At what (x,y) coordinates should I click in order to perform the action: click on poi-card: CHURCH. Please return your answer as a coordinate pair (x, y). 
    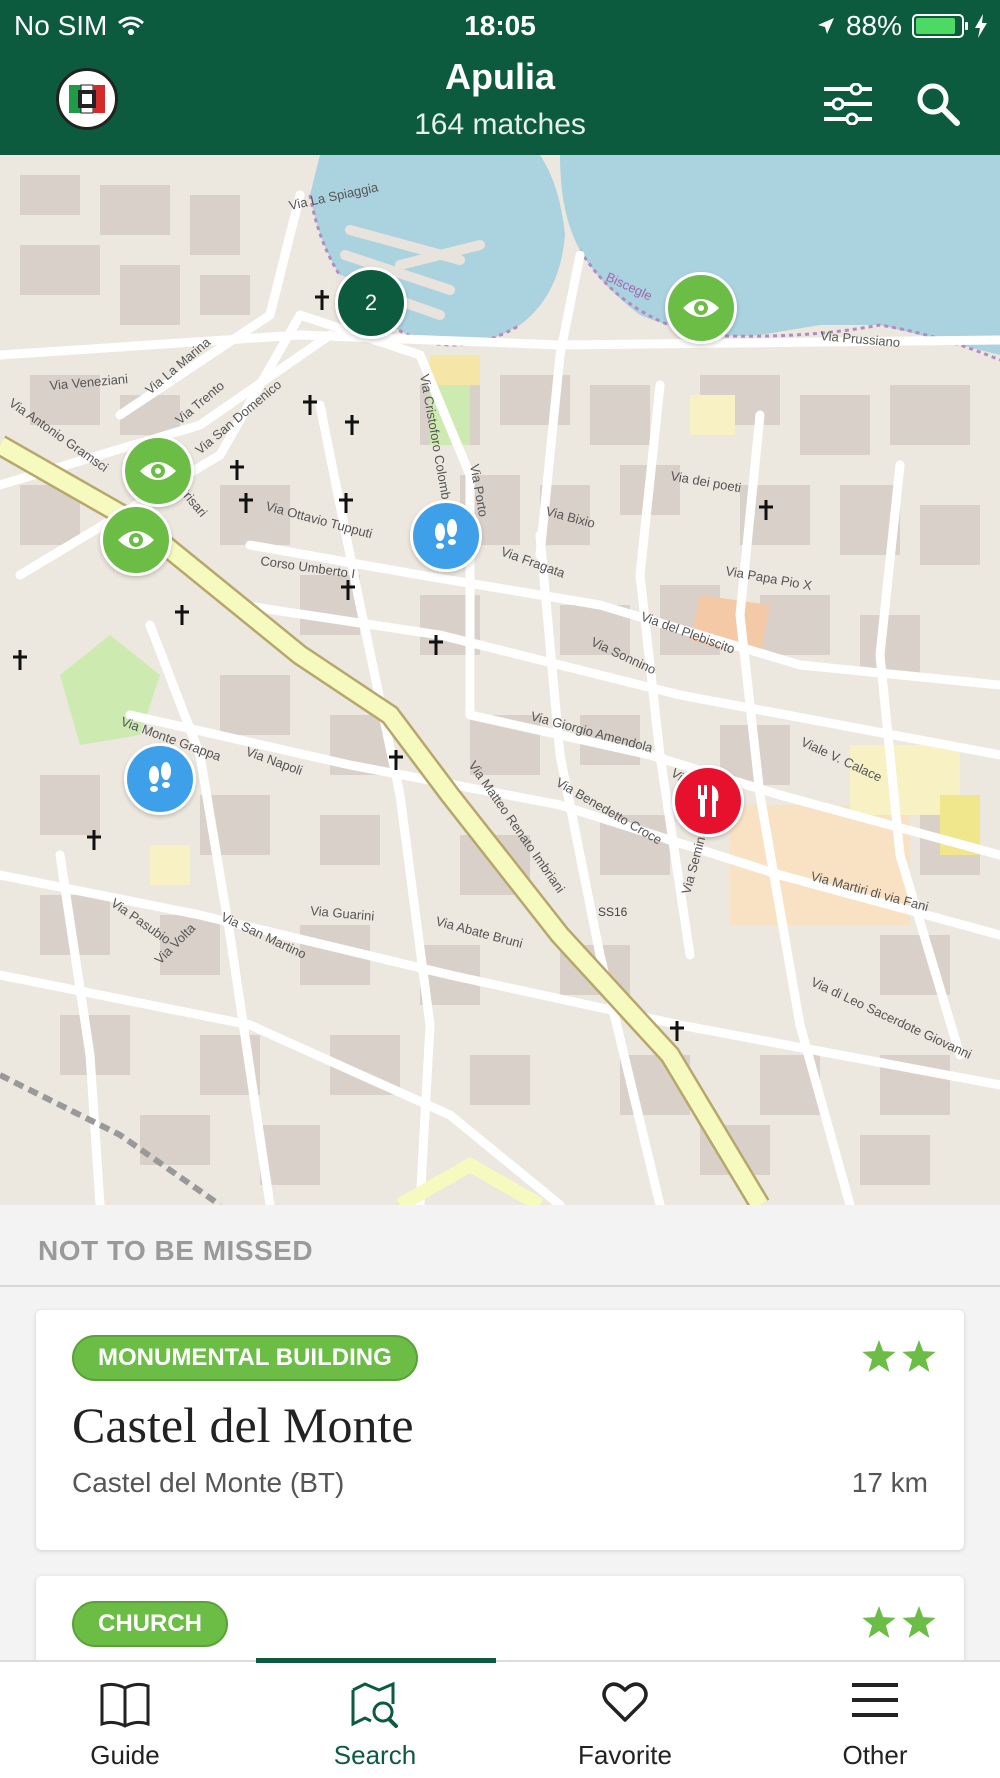
    Looking at the image, I should click on (500, 1618).